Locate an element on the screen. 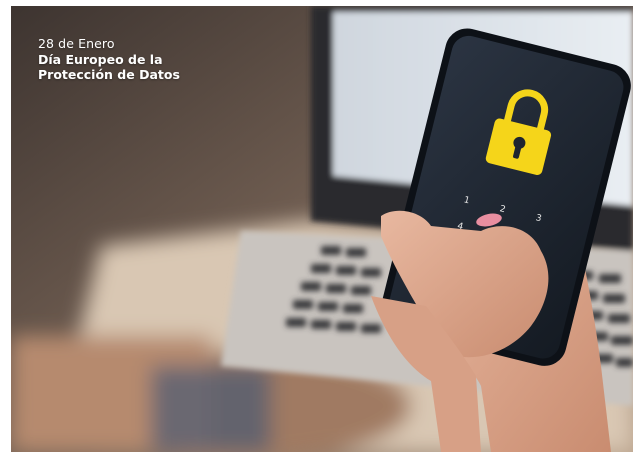 This screenshot has width=638, height=460. event-date: 28 de Enero is located at coordinates (76, 43).